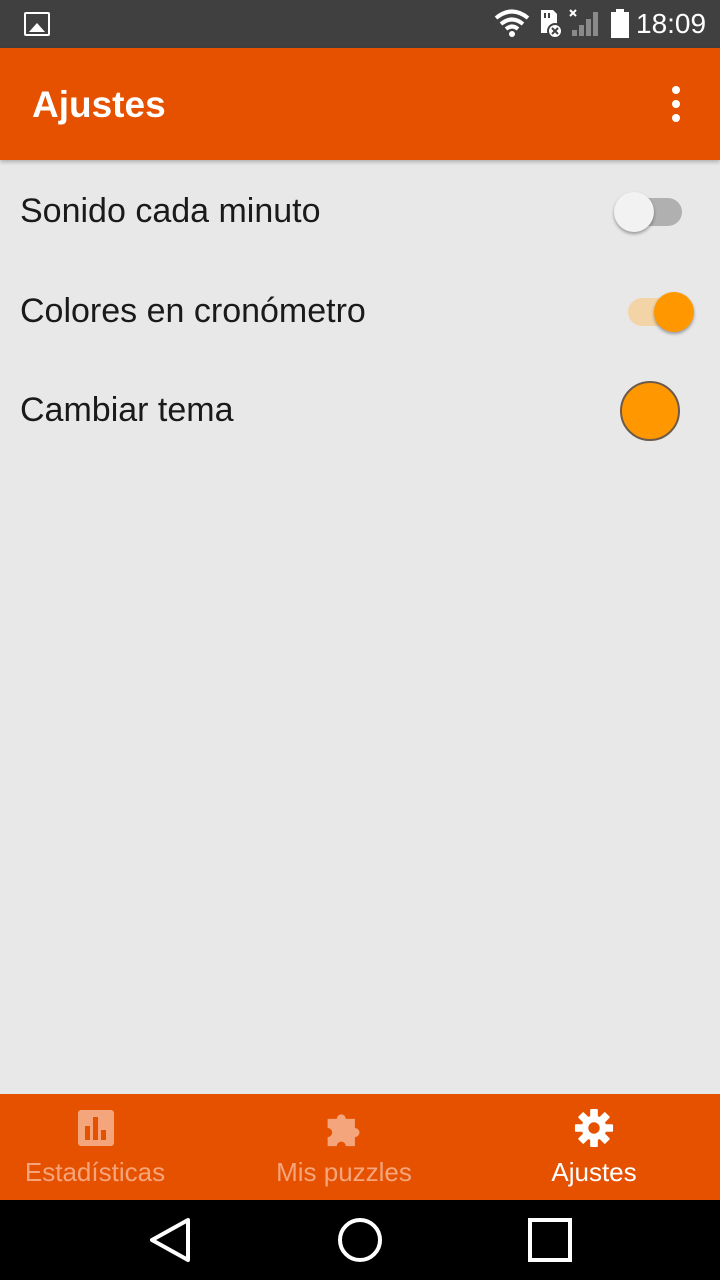 The width and height of the screenshot is (720, 1280). Describe the element at coordinates (99, 104) in the screenshot. I see `page-title: Ajustes` at that location.